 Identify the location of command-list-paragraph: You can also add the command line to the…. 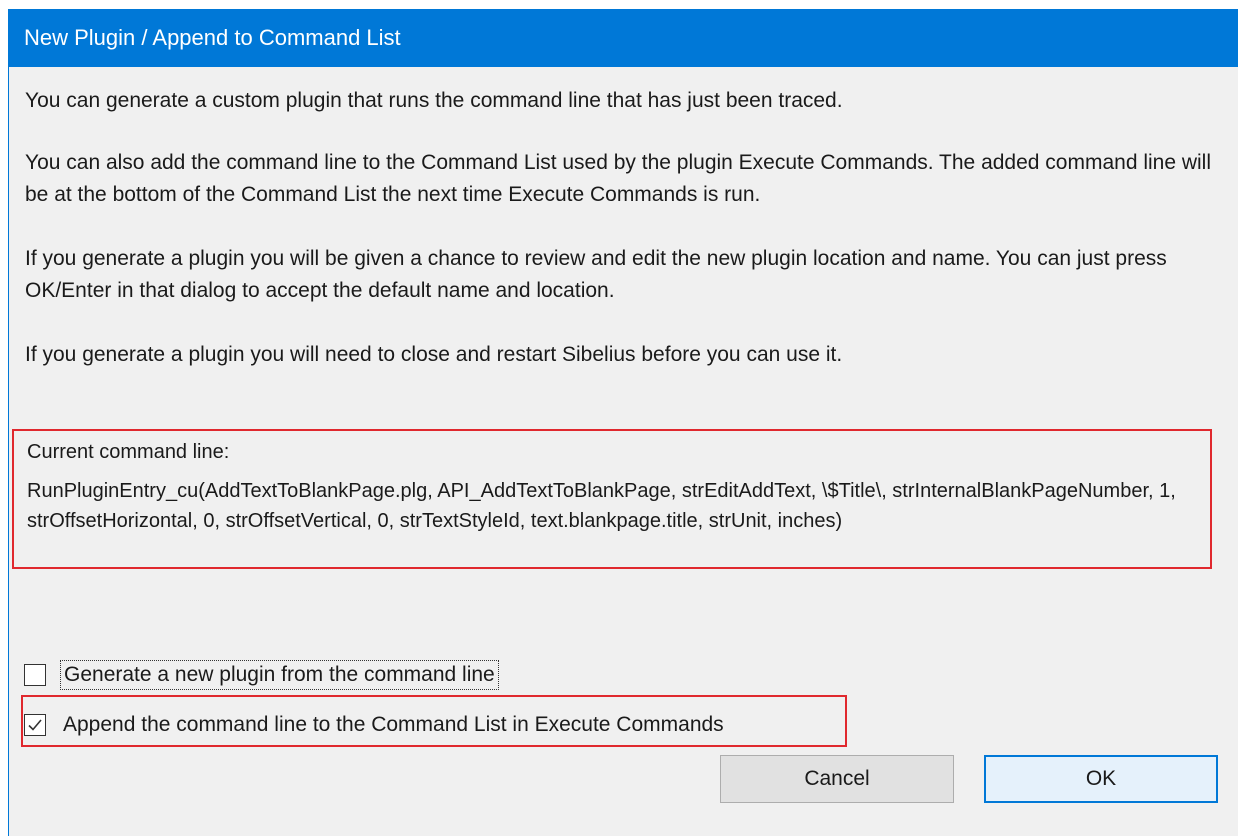
(618, 178).